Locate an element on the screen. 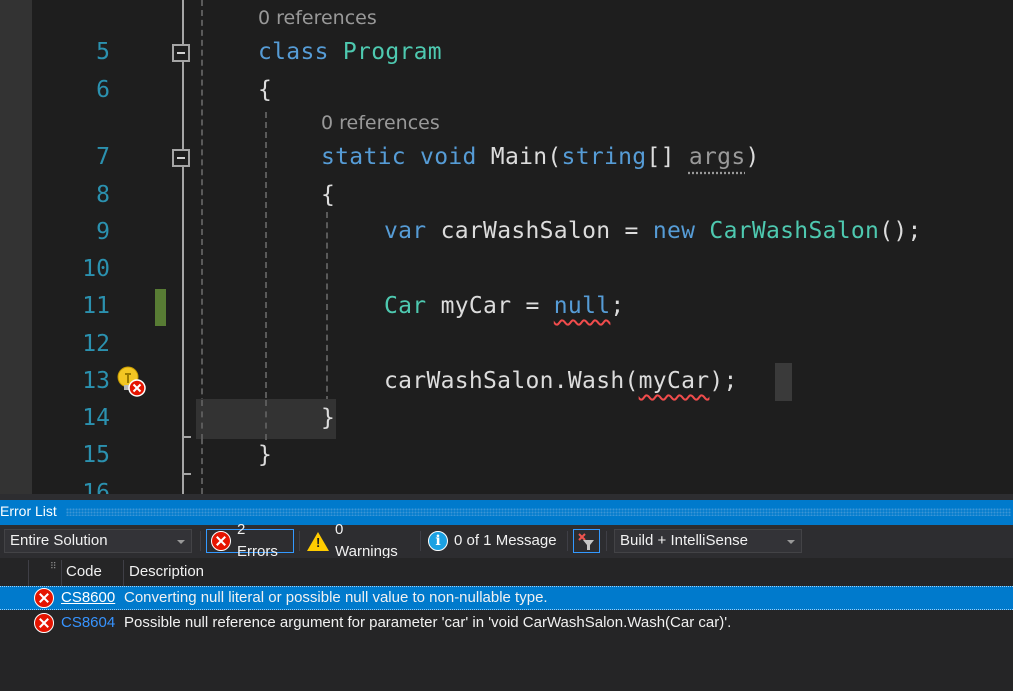 The height and width of the screenshot is (691, 1013). keyword: class is located at coordinates (293, 52).